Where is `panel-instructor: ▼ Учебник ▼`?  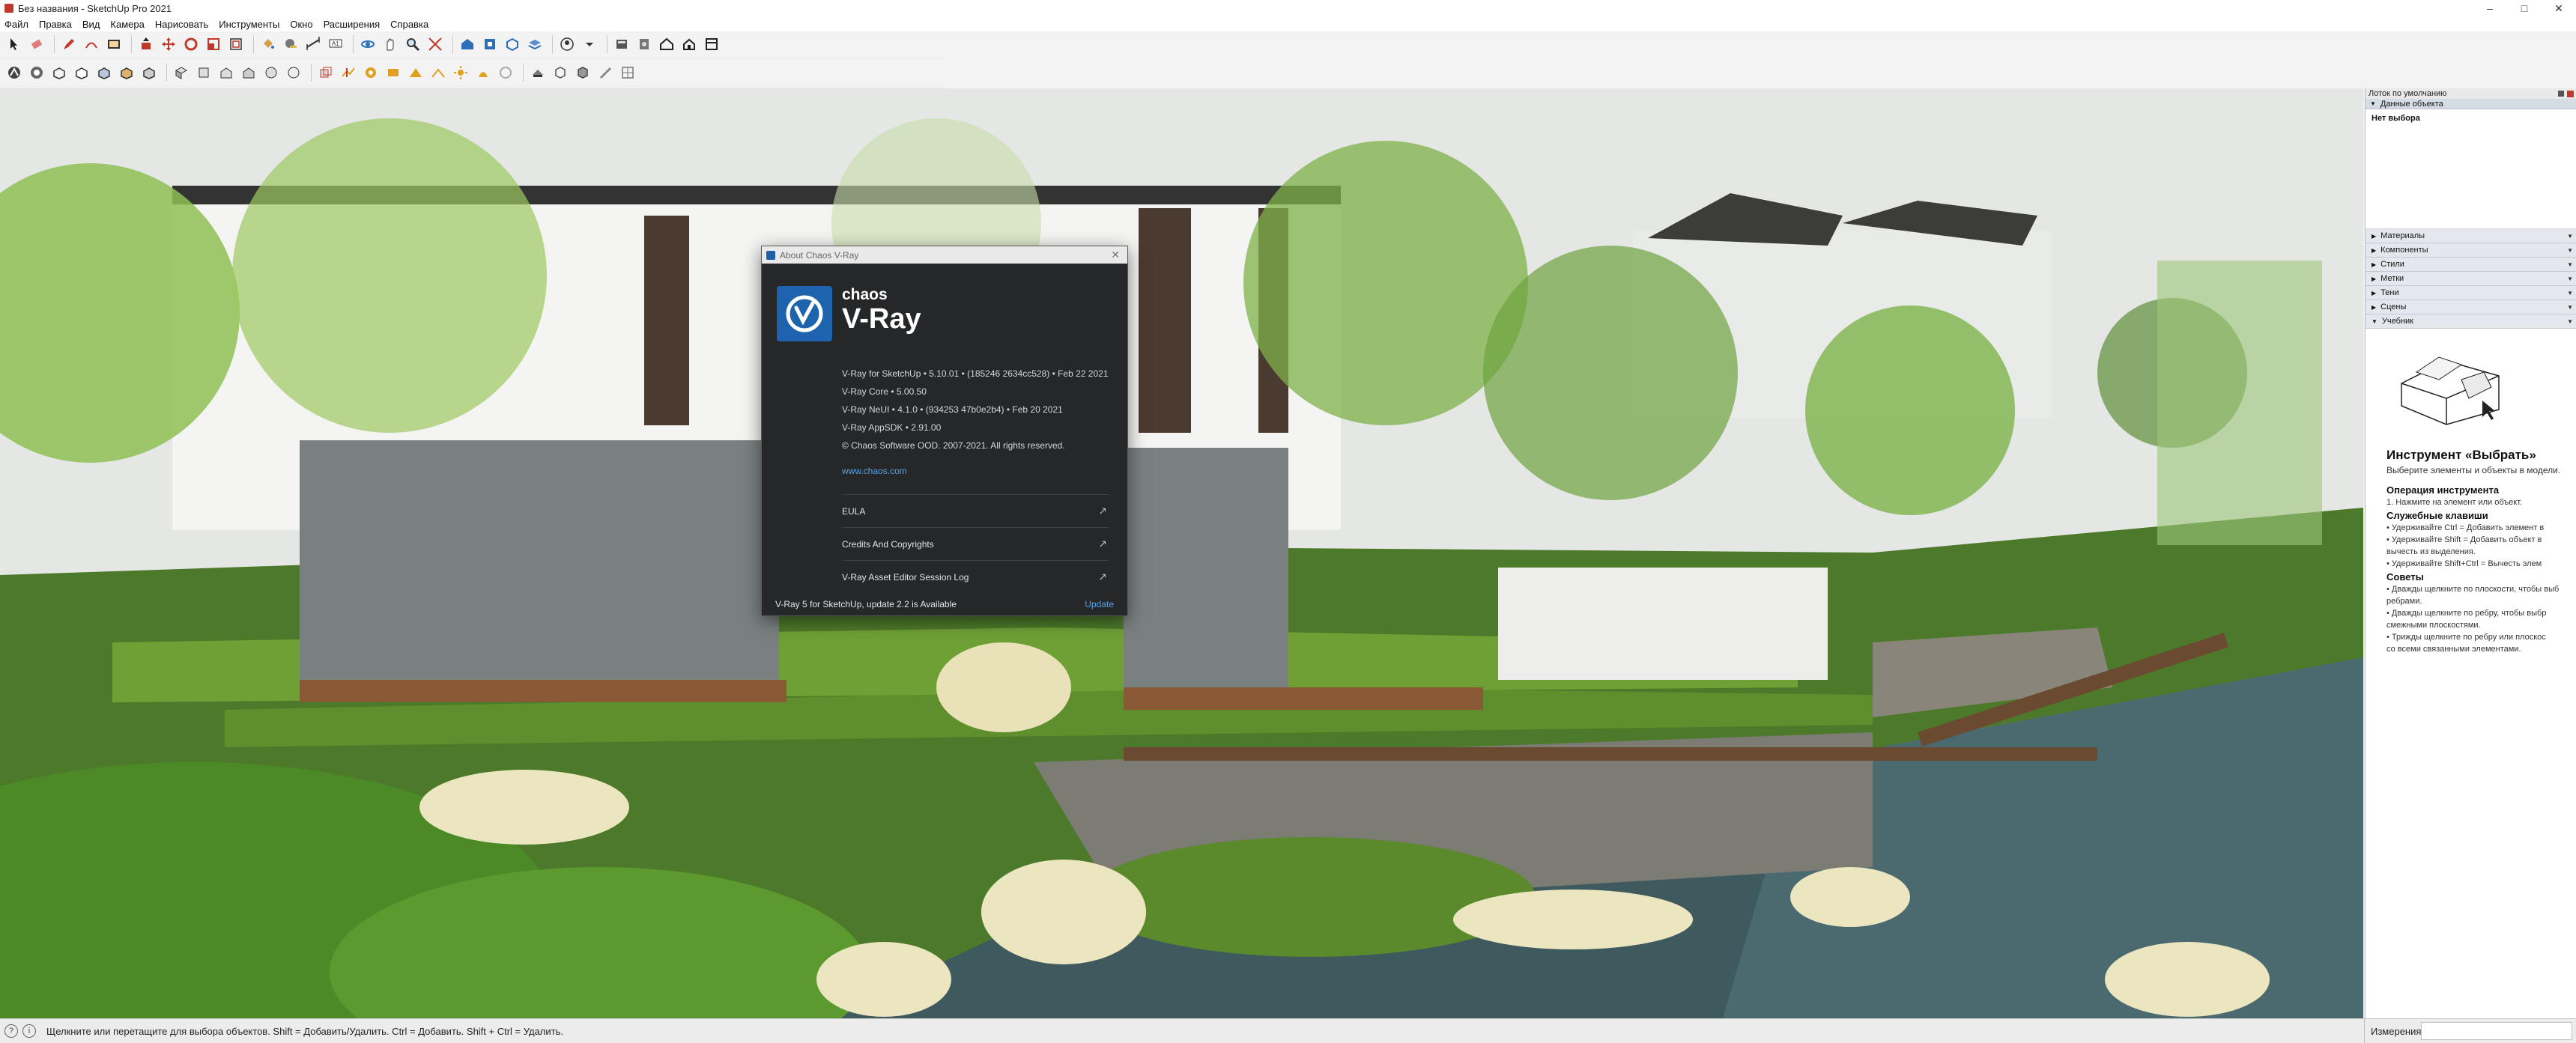
panel-instructor: ▼ Учебник ▼ is located at coordinates (2471, 321).